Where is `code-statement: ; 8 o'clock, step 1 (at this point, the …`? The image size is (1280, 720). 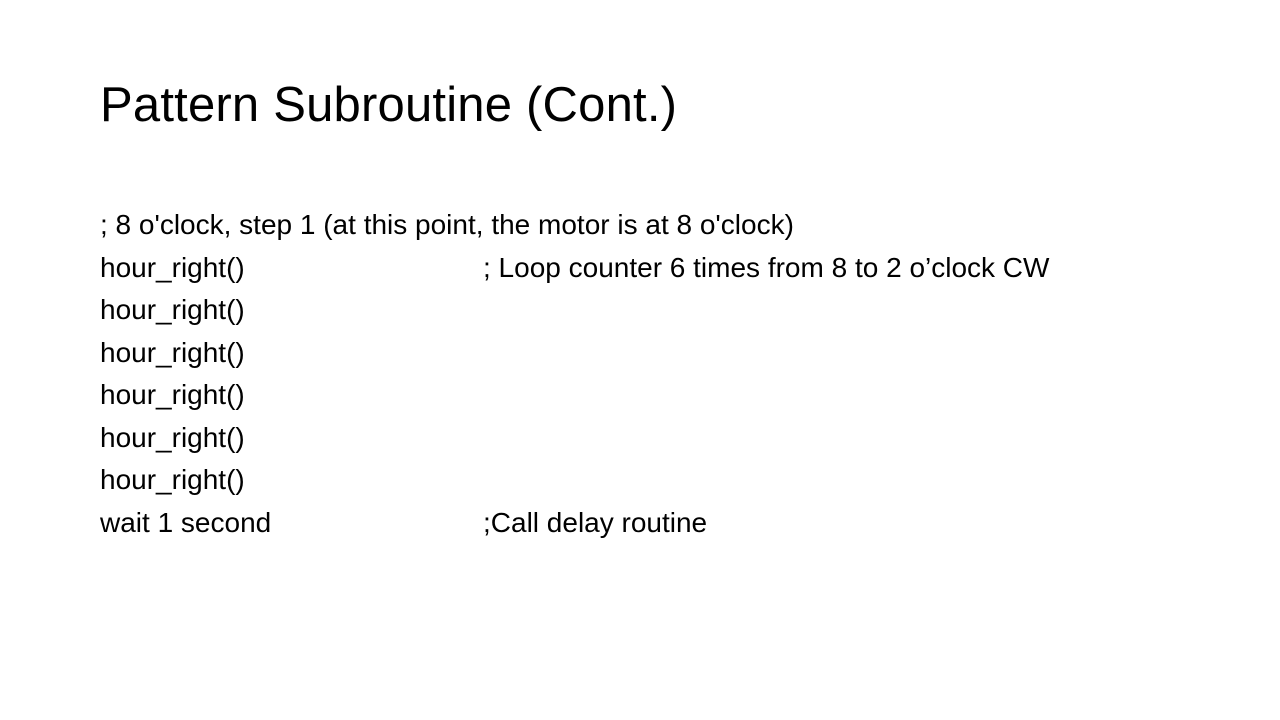 code-statement: ; 8 o'clock, step 1 (at this point, the … is located at coordinates (447, 224).